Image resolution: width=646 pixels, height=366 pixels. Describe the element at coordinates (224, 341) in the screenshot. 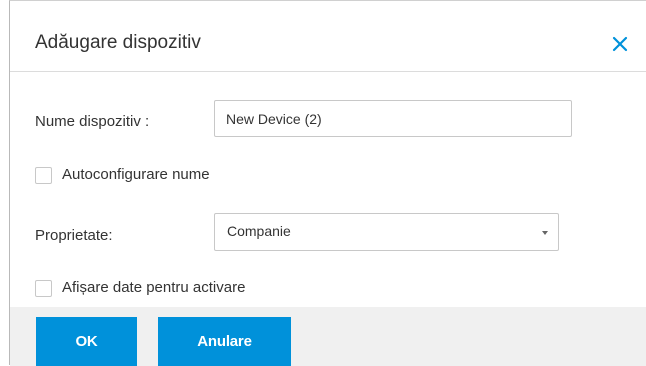

I see `cancel-button: Anulare` at that location.